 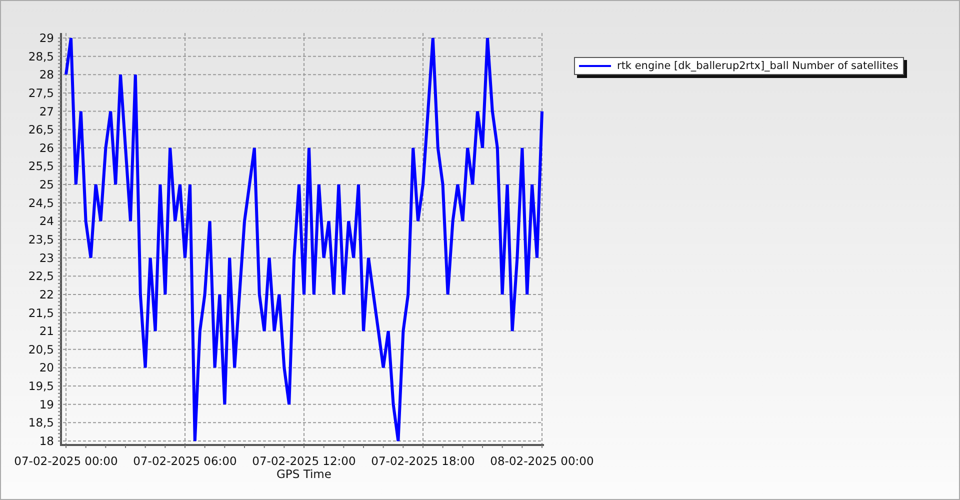 What do you see at coordinates (304, 461) in the screenshot?
I see `x-tick-label: 07-02-2025 12:00` at bounding box center [304, 461].